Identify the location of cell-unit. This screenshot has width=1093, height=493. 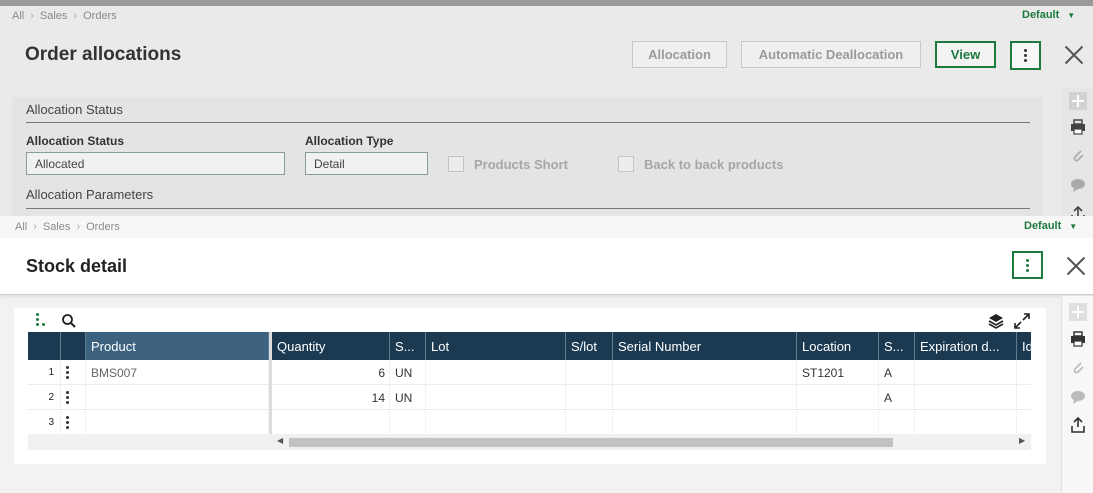
(408, 422).